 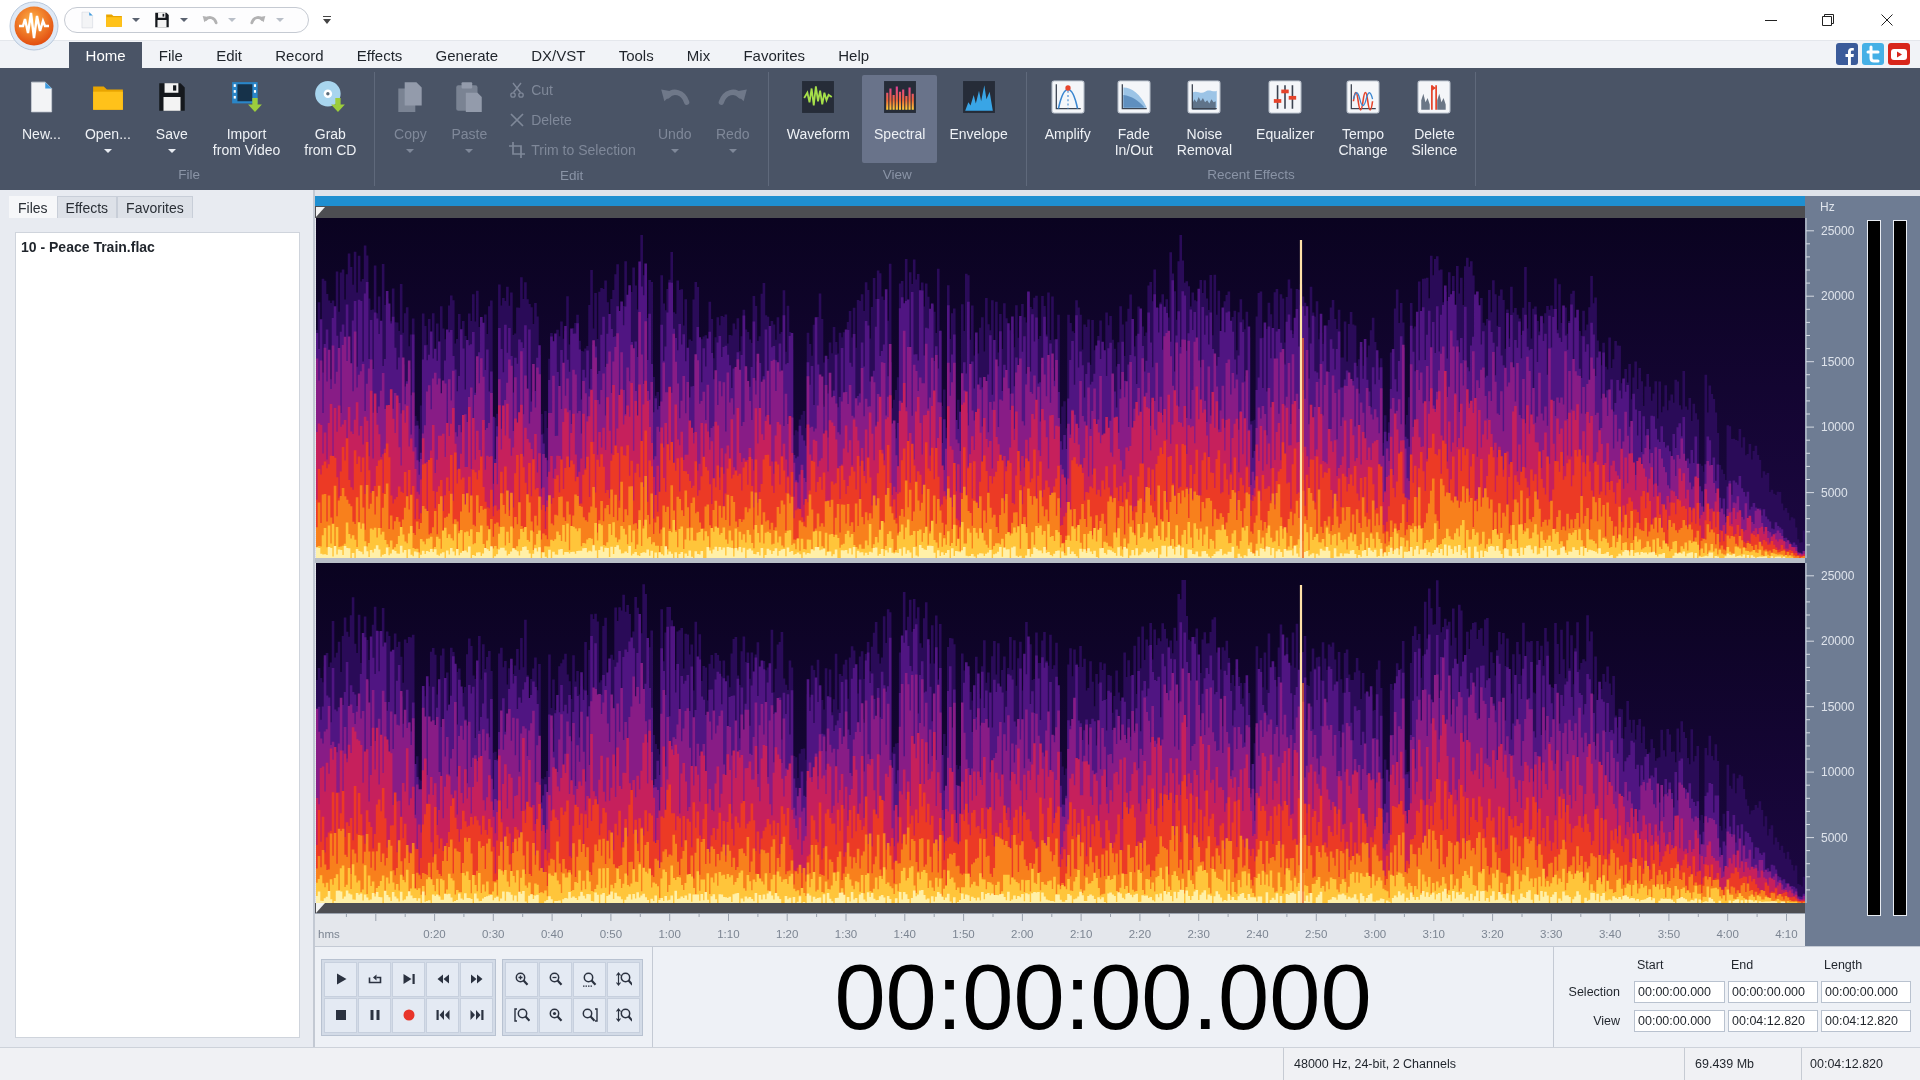 What do you see at coordinates (558, 55) in the screenshot?
I see `menu-tab: DX/VST` at bounding box center [558, 55].